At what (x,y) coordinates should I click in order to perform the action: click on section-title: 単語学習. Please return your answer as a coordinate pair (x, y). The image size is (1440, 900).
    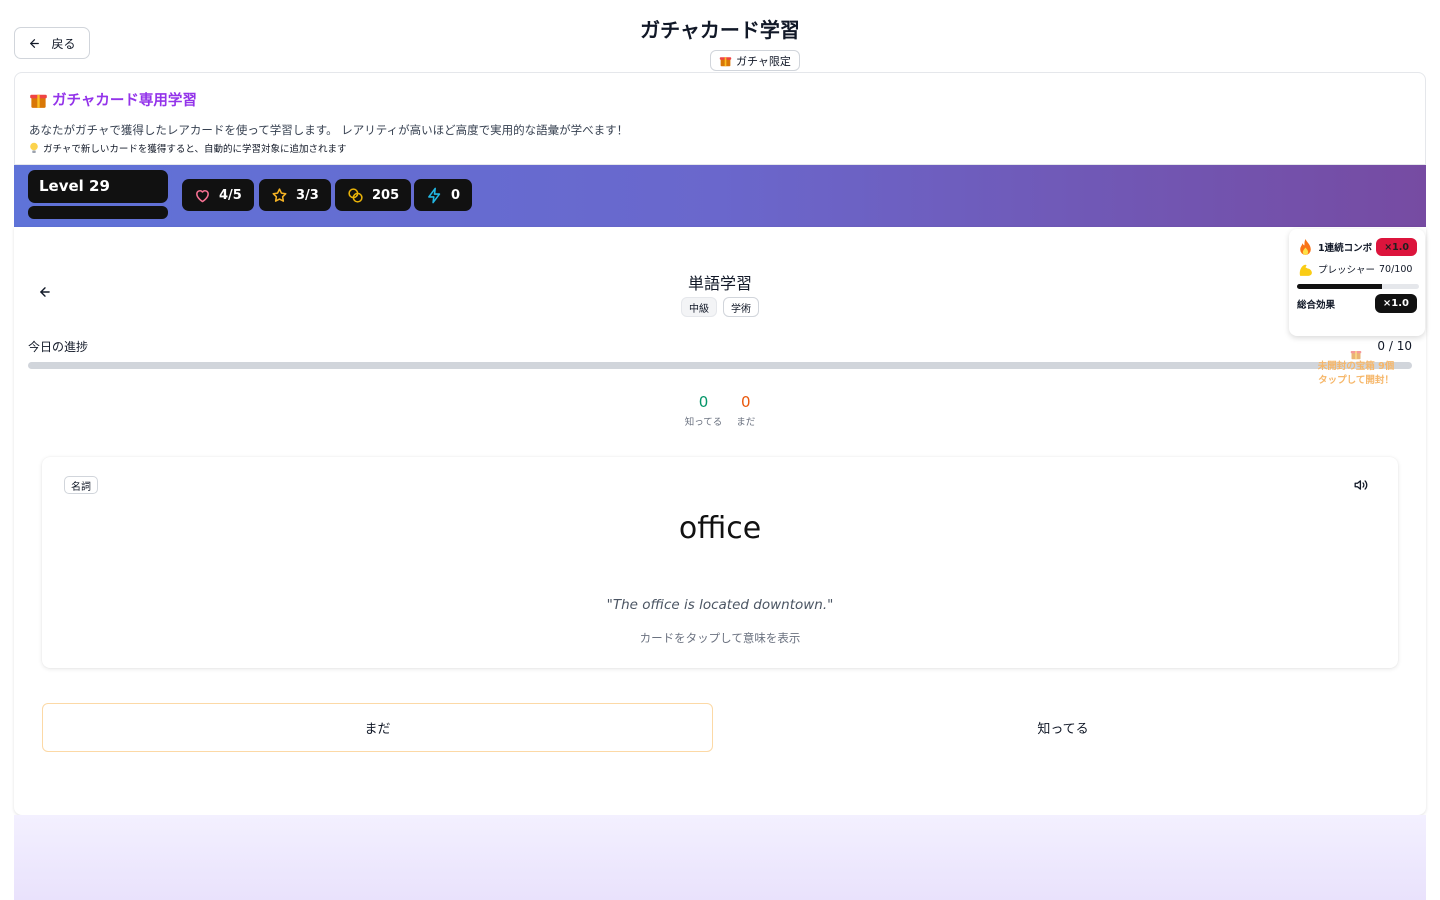
    Looking at the image, I should click on (719, 283).